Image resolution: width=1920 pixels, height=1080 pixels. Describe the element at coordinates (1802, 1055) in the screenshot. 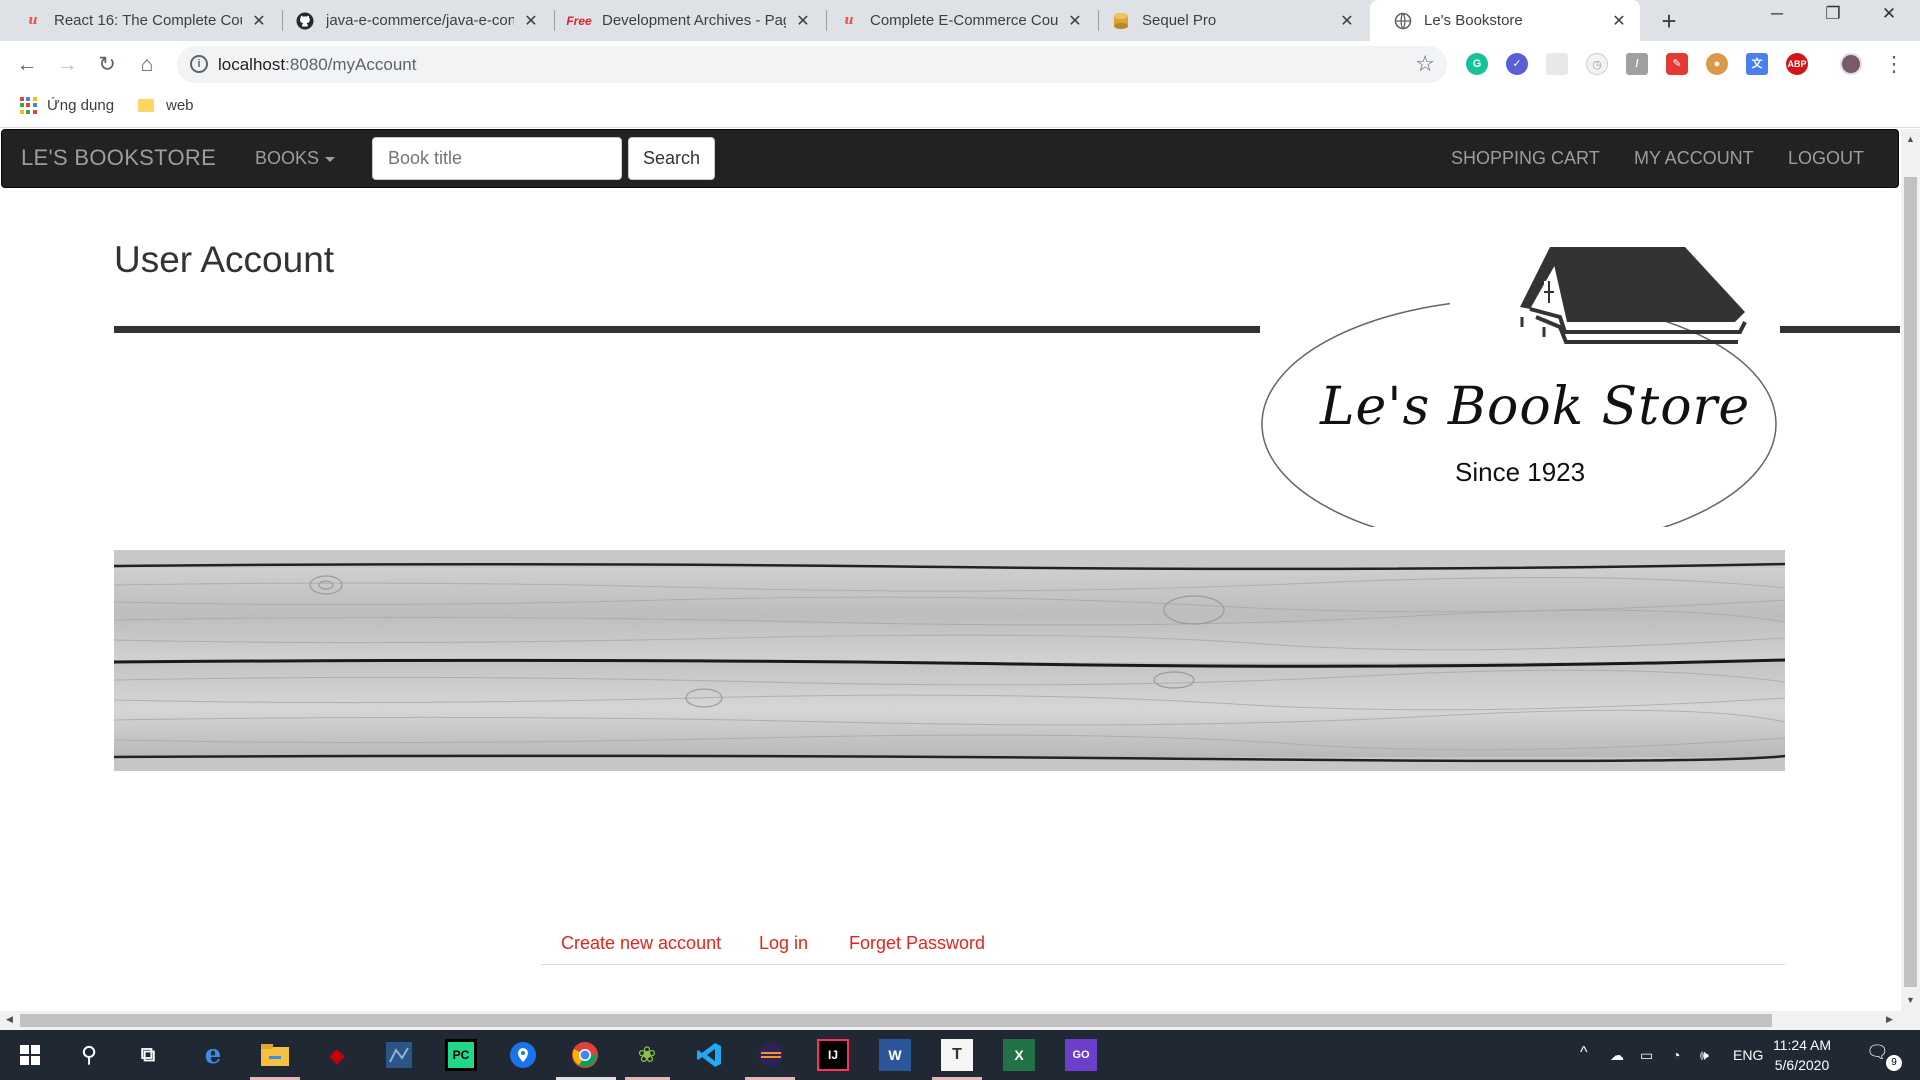

I see `clock: 11:24 AM 5/6/2020` at that location.